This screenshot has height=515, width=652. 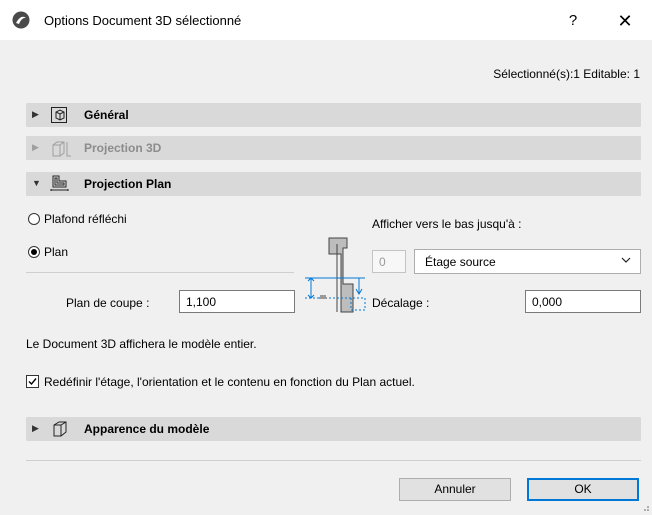 I want to click on projection-3d-icon, so click(x=60, y=148).